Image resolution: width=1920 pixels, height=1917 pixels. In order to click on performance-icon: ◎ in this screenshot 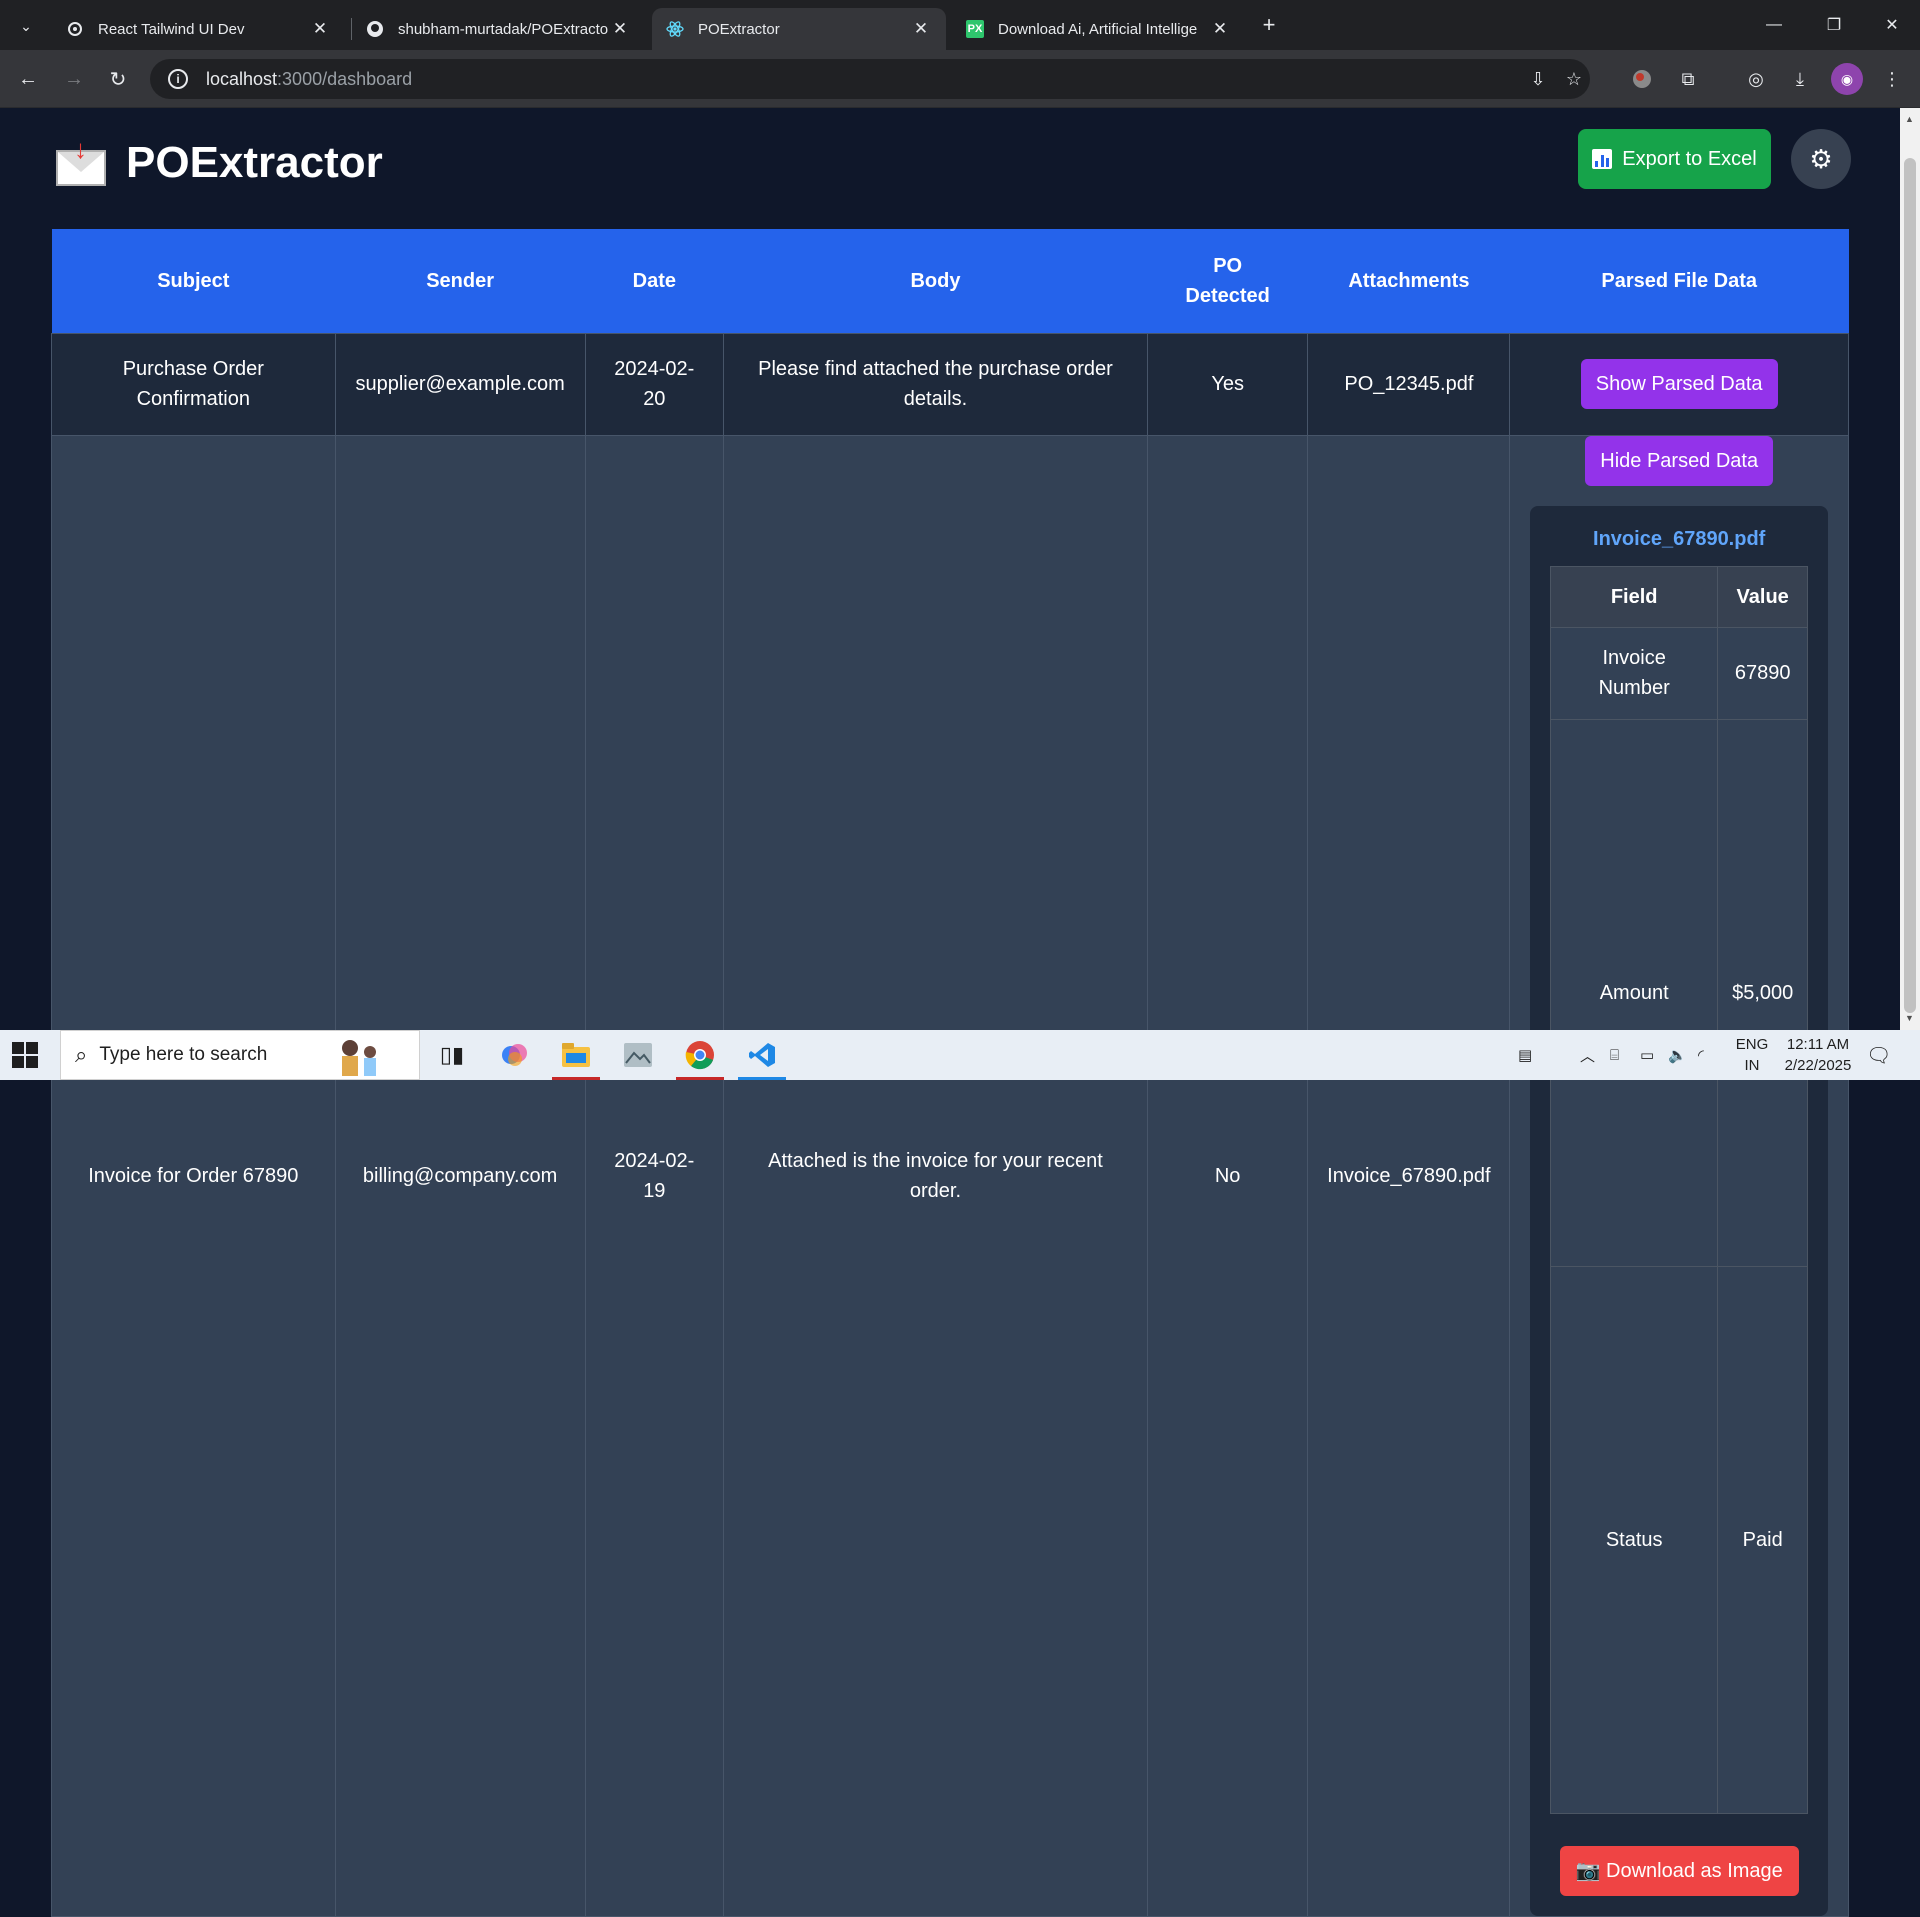, I will do `click(1756, 79)`.